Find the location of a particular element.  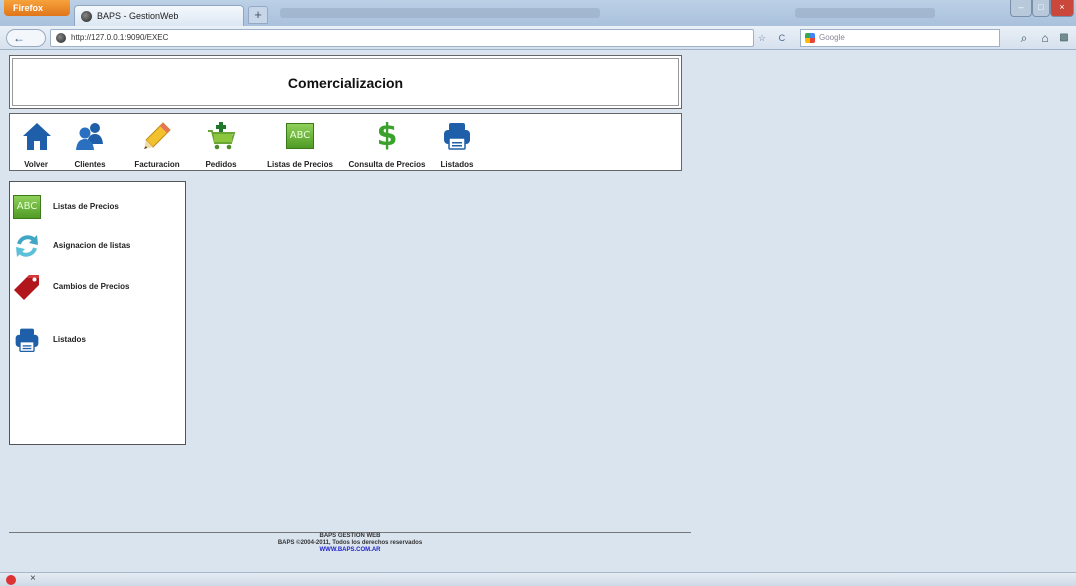

toolbar-pedidos-button: Pedidos is located at coordinates (221, 144).